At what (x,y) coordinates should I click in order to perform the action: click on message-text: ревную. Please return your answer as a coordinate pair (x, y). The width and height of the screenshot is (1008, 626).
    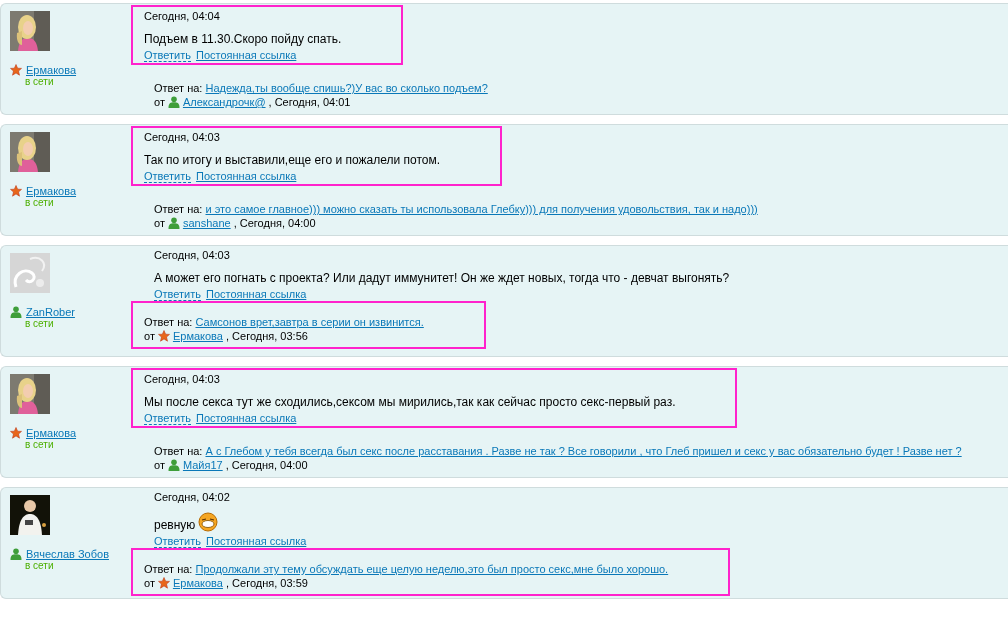
    Looking at the image, I should click on (175, 525).